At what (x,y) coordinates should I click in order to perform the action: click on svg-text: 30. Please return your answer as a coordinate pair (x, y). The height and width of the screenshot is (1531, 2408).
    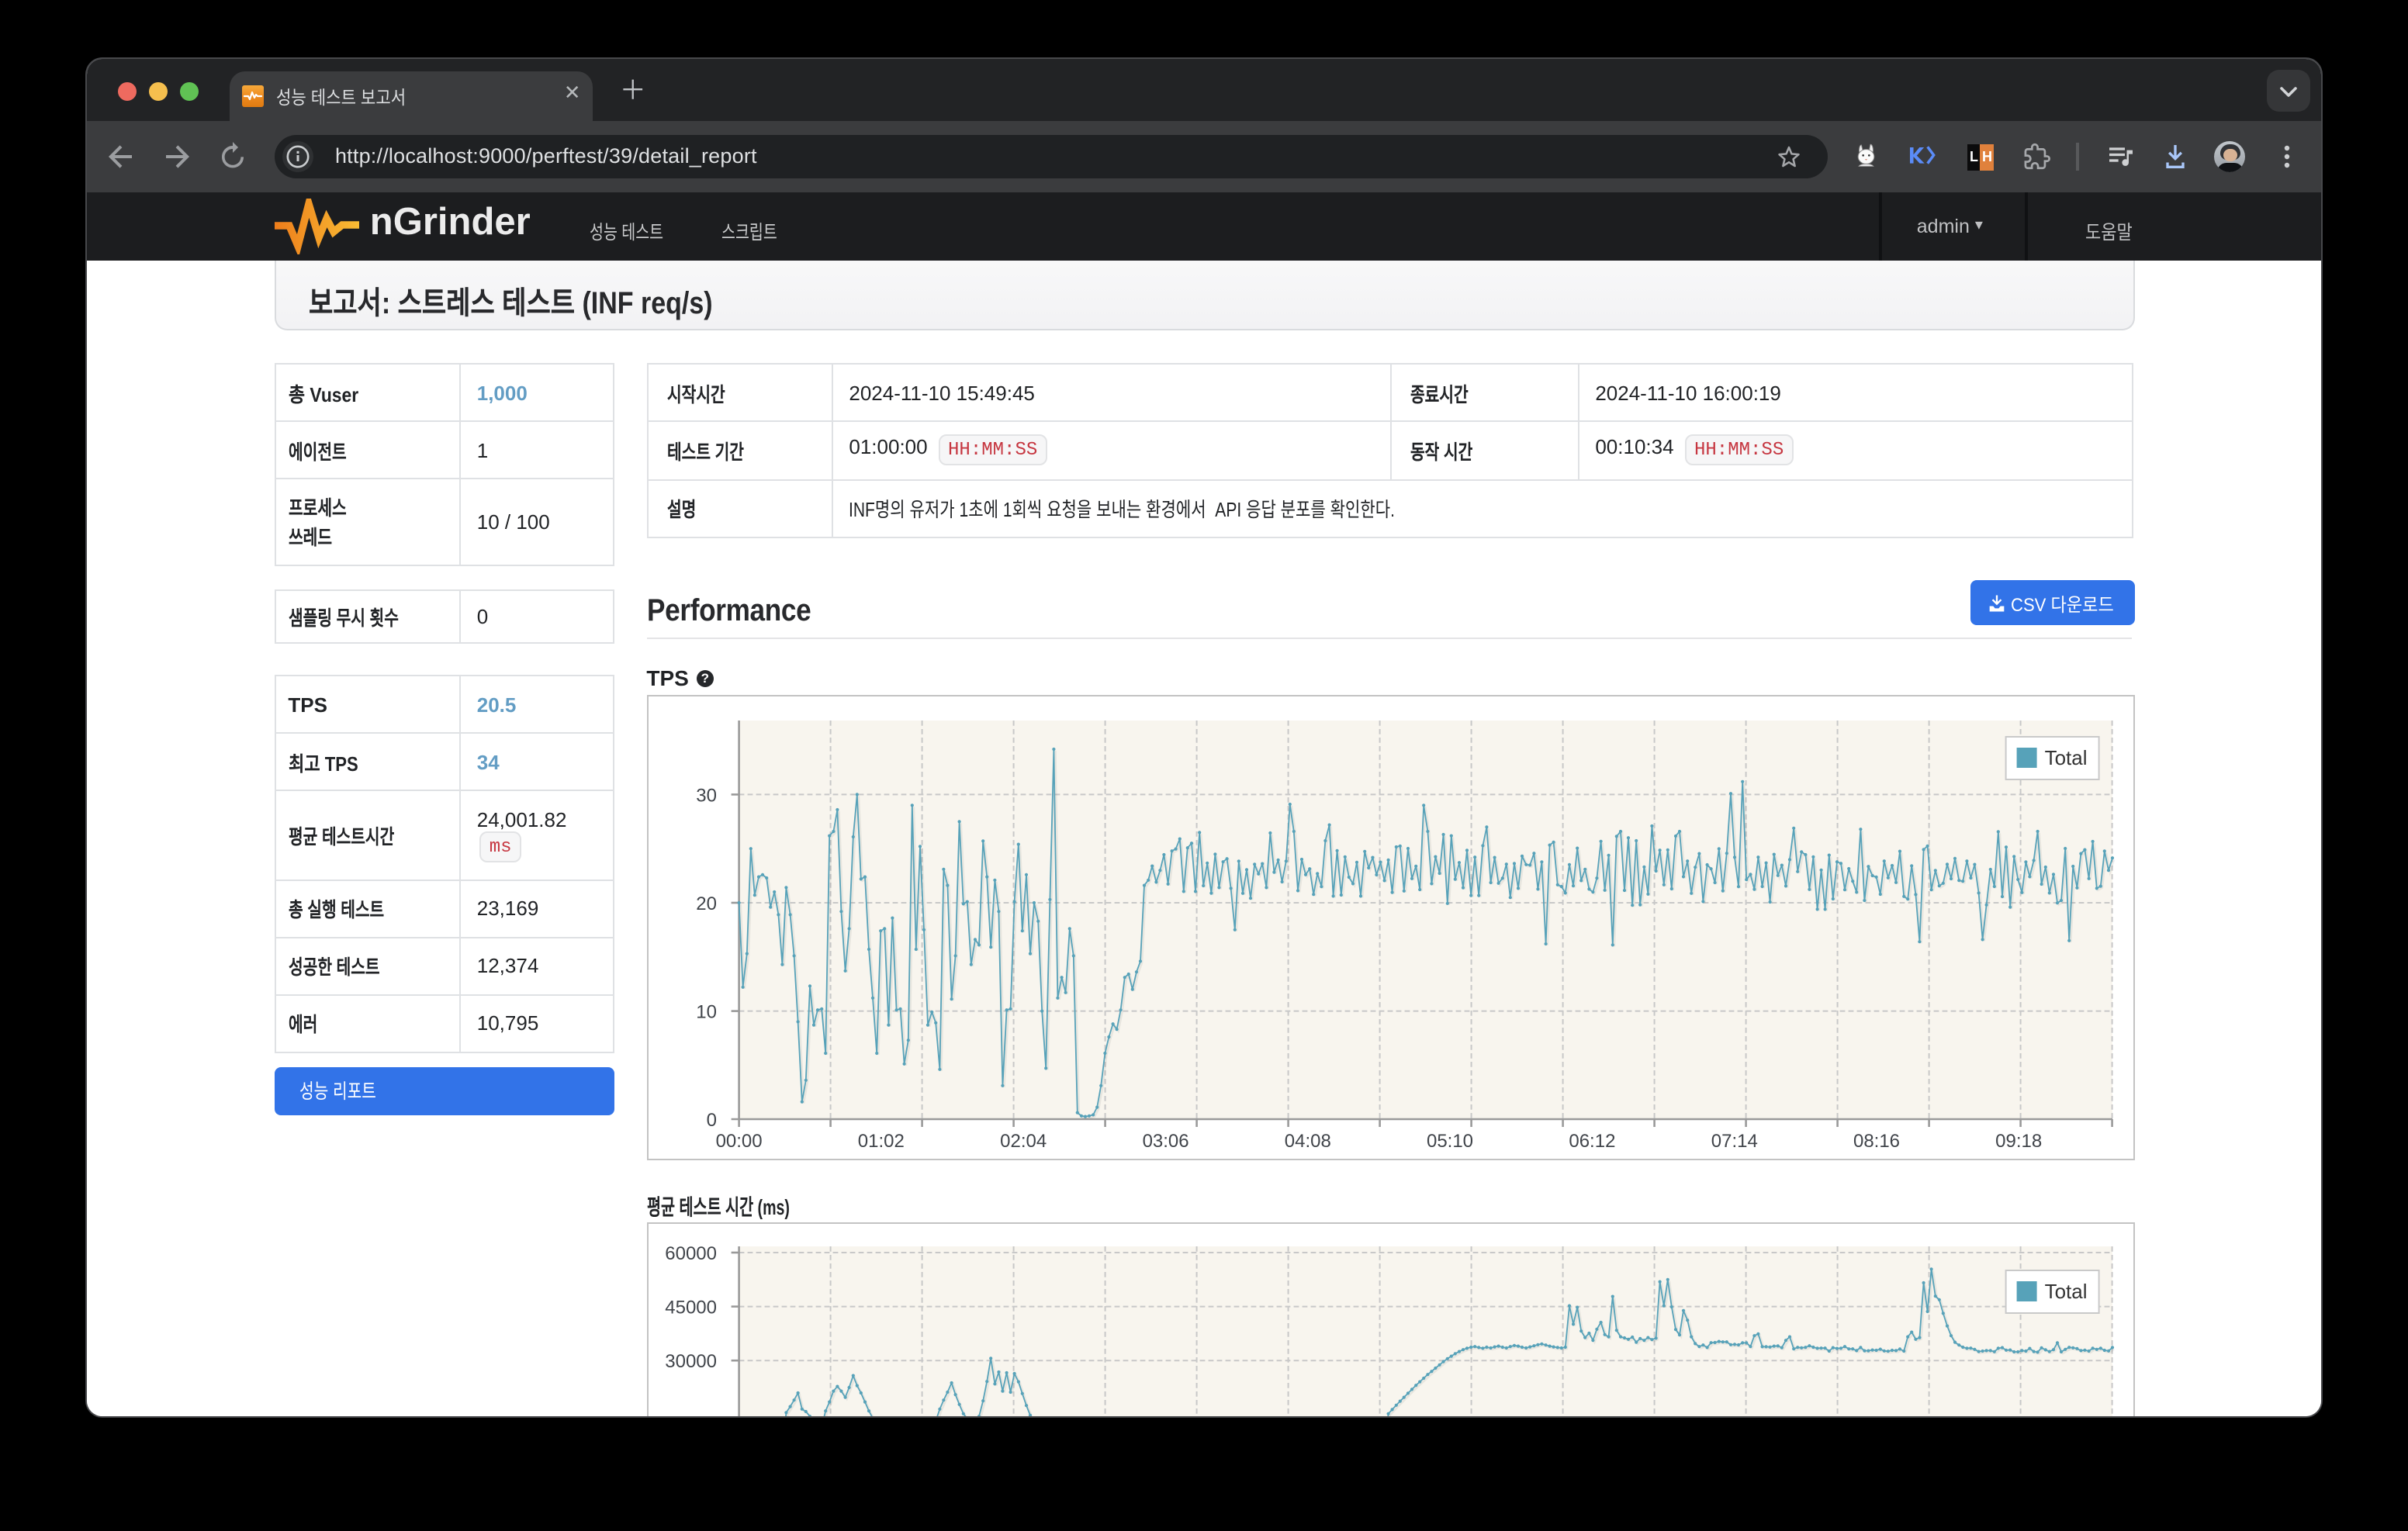
    Looking at the image, I should click on (706, 796).